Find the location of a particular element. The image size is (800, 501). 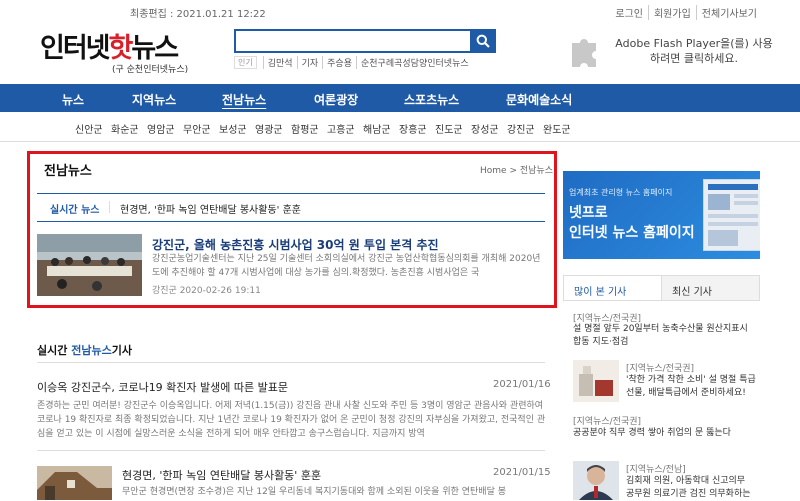

nav-jeonnam-news: 전남뉴스 is located at coordinates (244, 99).